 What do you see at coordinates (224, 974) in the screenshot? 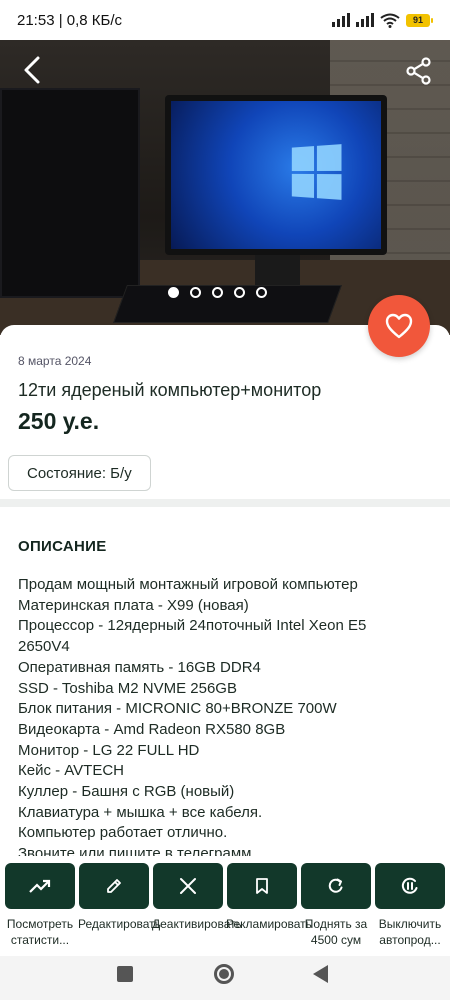
I see `home-icon` at bounding box center [224, 974].